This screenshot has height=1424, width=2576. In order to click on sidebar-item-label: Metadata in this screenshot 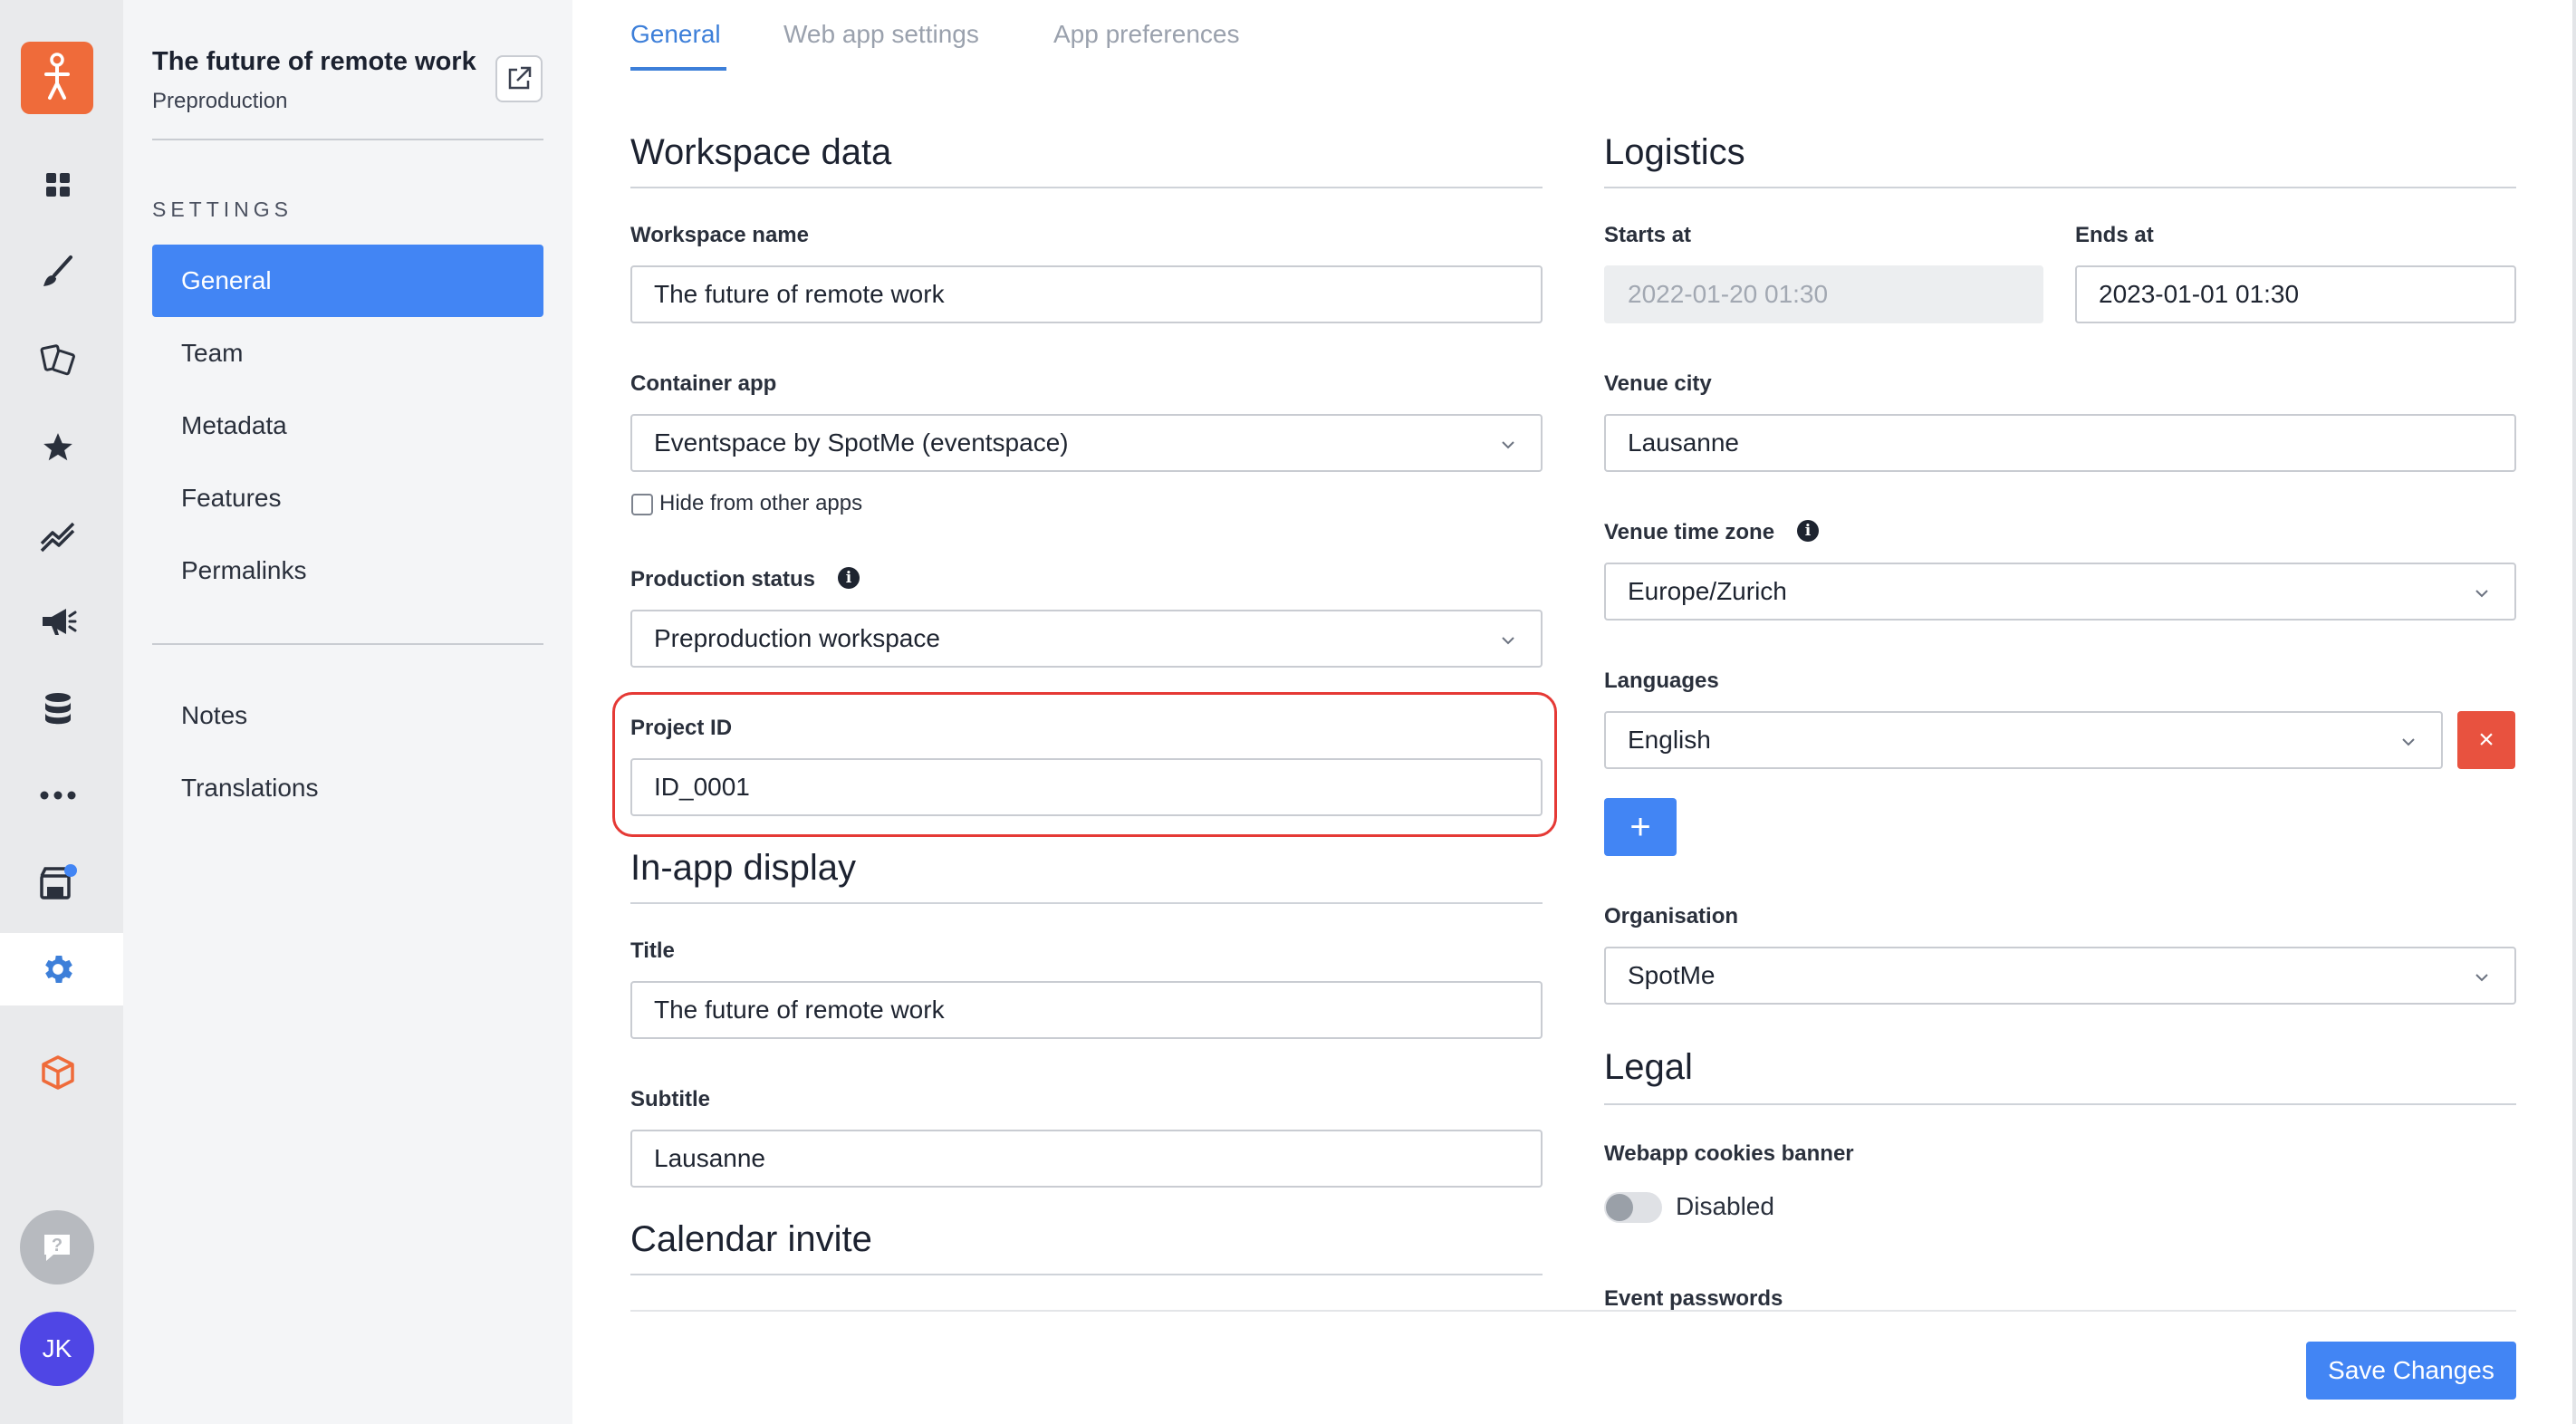, I will do `click(234, 425)`.